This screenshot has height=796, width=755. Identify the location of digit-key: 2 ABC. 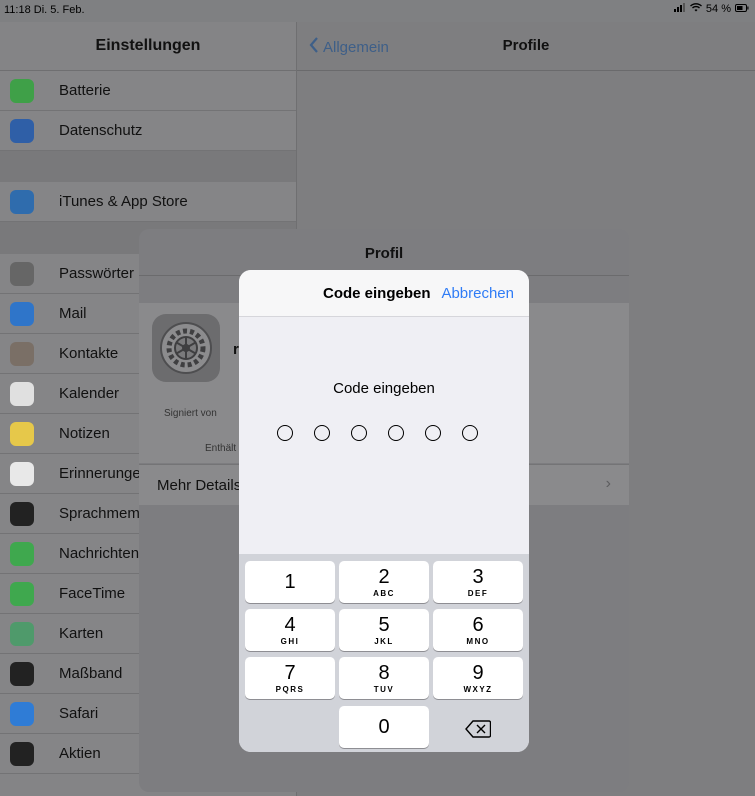
(384, 582).